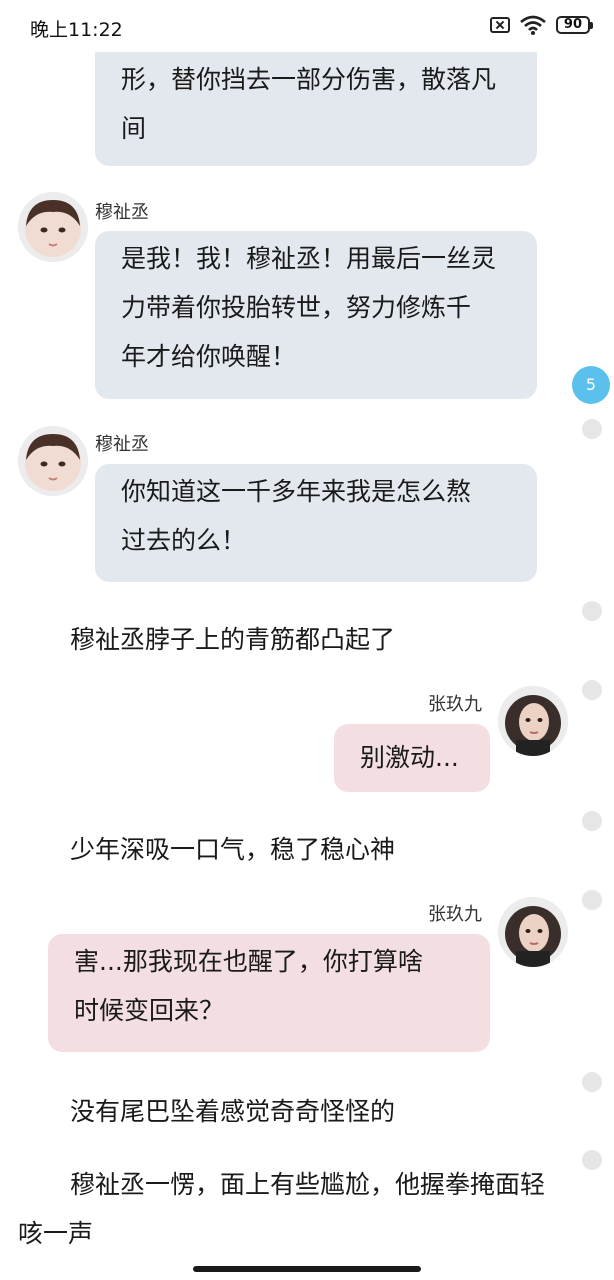 This screenshot has width=614, height=1280. I want to click on status-bar: 晚上11:22 90, so click(307, 26).